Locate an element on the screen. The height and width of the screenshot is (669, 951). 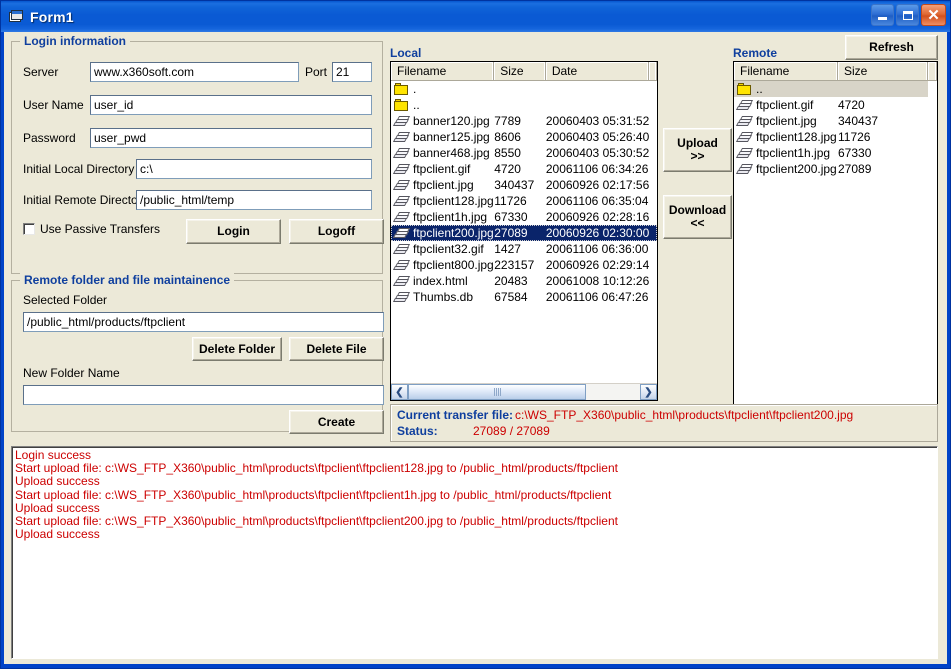
filename-text: ftpclient200.jpg is located at coordinates (453, 233).